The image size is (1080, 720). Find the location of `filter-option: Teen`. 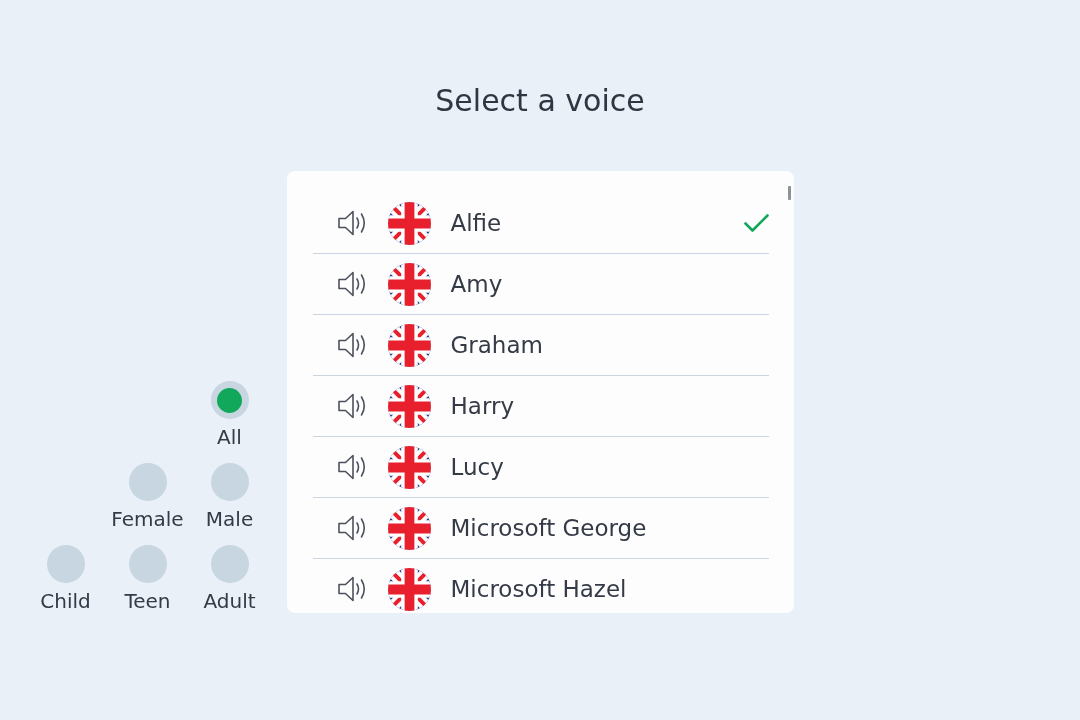

filter-option: Teen is located at coordinates (147, 579).